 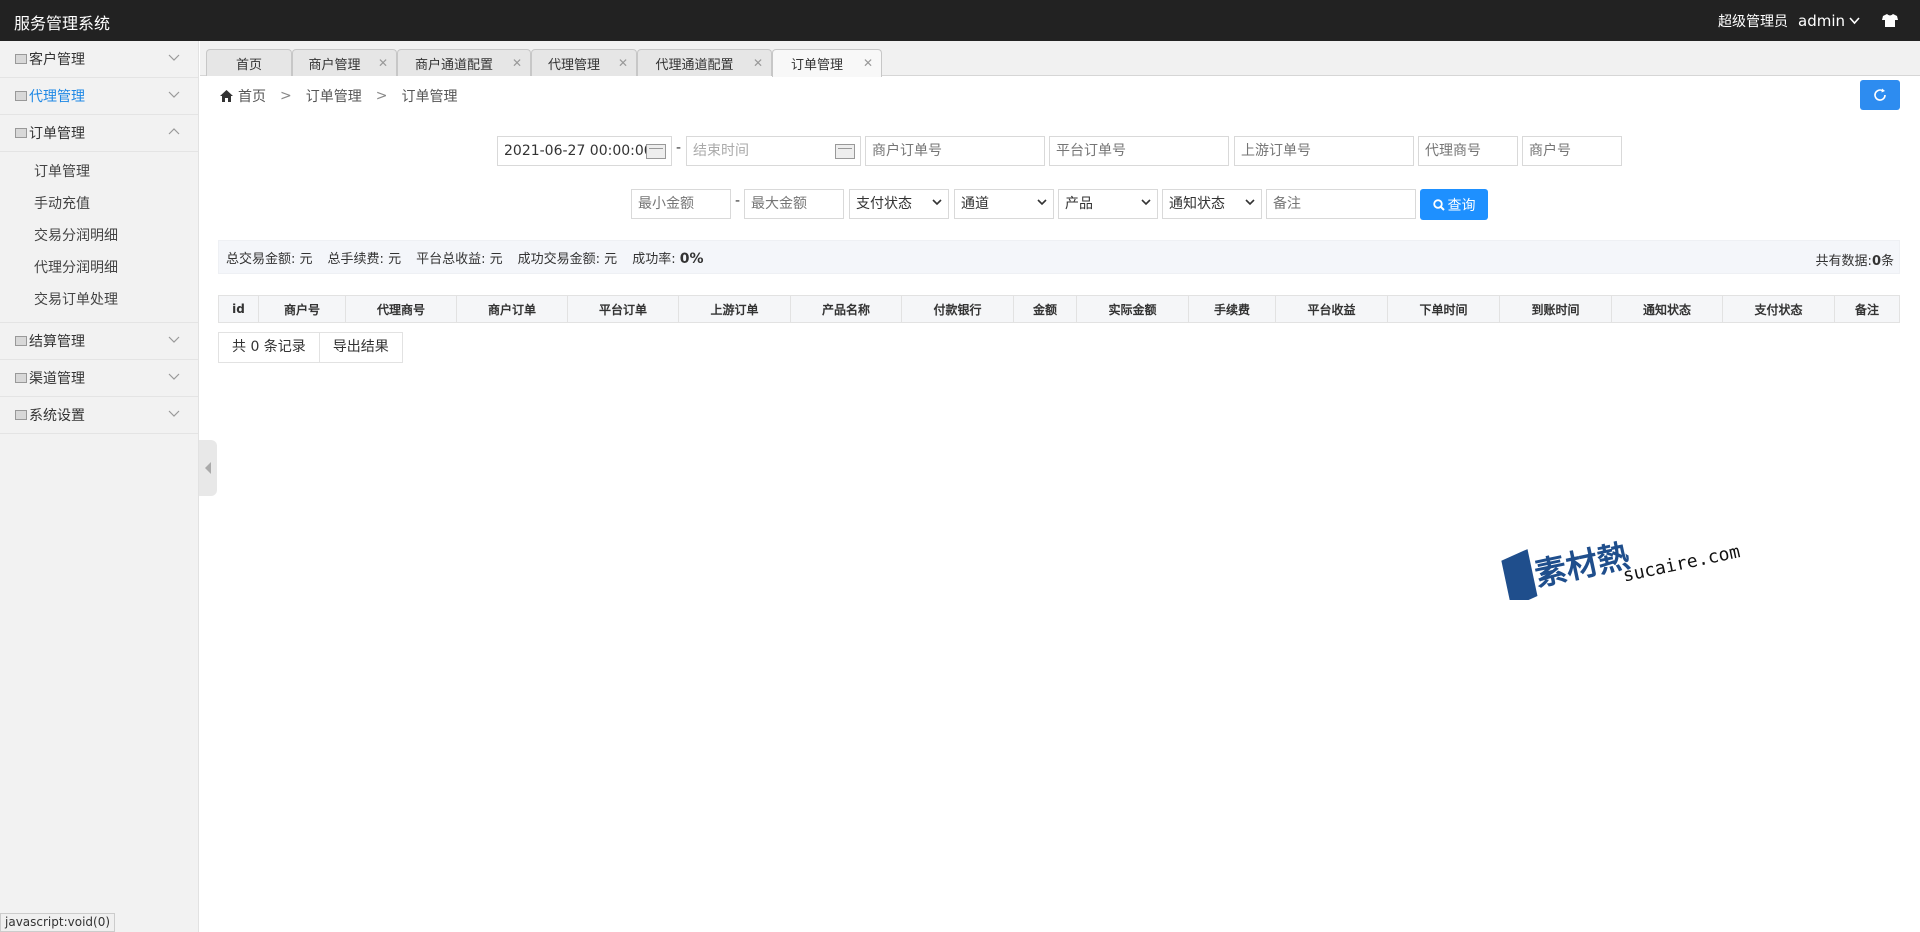 I want to click on table-header-cell: 备注, so click(x=1867, y=309).